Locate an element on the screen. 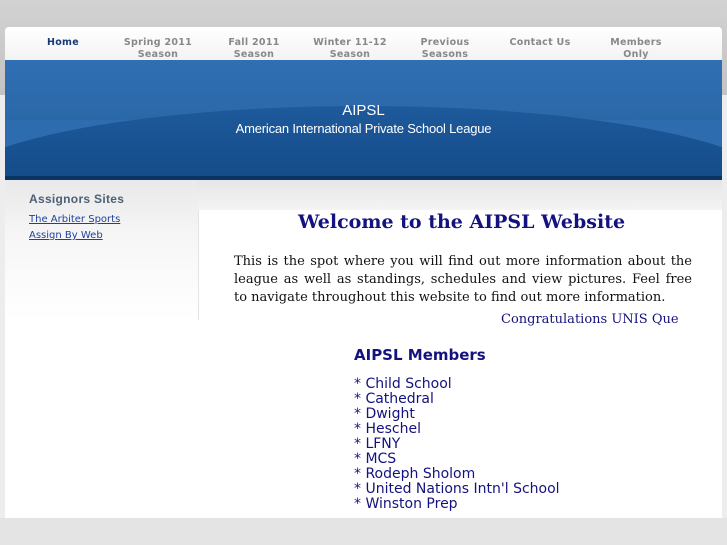 The image size is (727, 545). sidebar-link-arbiter-sports: The Arbiter Sports is located at coordinates (74, 219).